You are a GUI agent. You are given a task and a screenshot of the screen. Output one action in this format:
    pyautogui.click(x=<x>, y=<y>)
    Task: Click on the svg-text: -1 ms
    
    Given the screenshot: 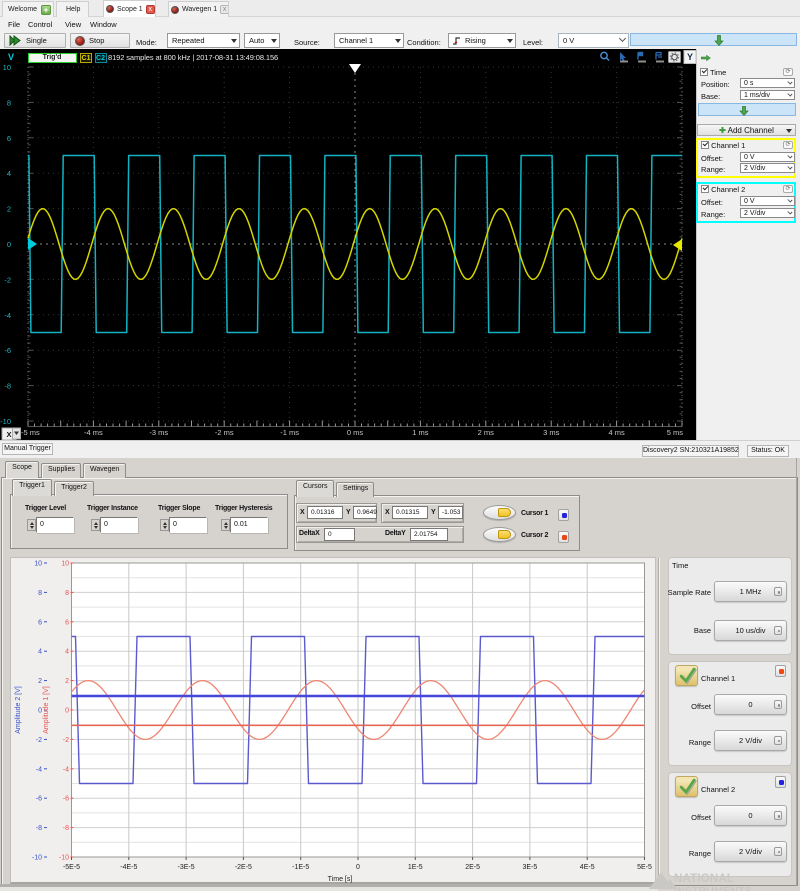 What is the action you would take?
    pyautogui.click(x=289, y=432)
    